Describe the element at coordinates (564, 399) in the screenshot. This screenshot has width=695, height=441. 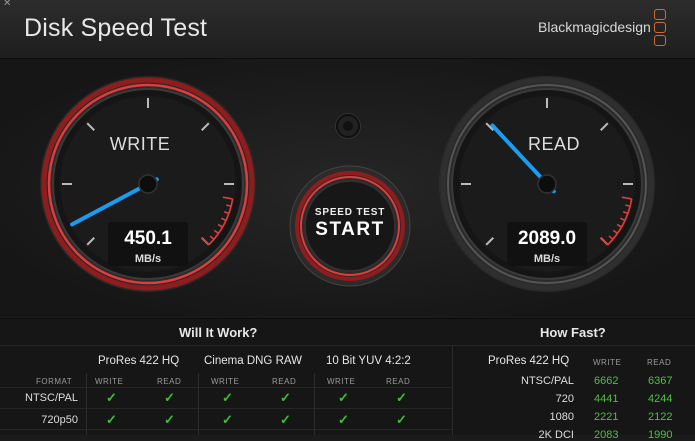
I see `how-fast-row-label: 720` at that location.